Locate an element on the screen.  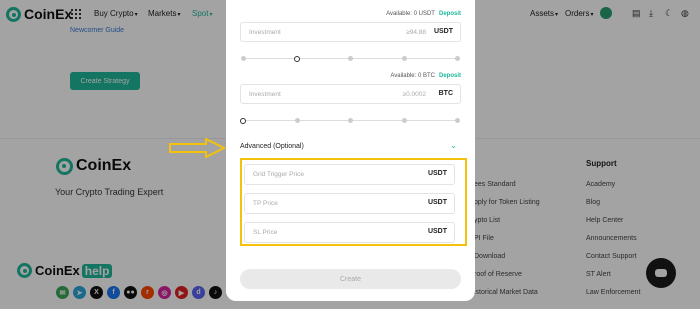
annotation-arrow-icon is located at coordinates (198, 148).